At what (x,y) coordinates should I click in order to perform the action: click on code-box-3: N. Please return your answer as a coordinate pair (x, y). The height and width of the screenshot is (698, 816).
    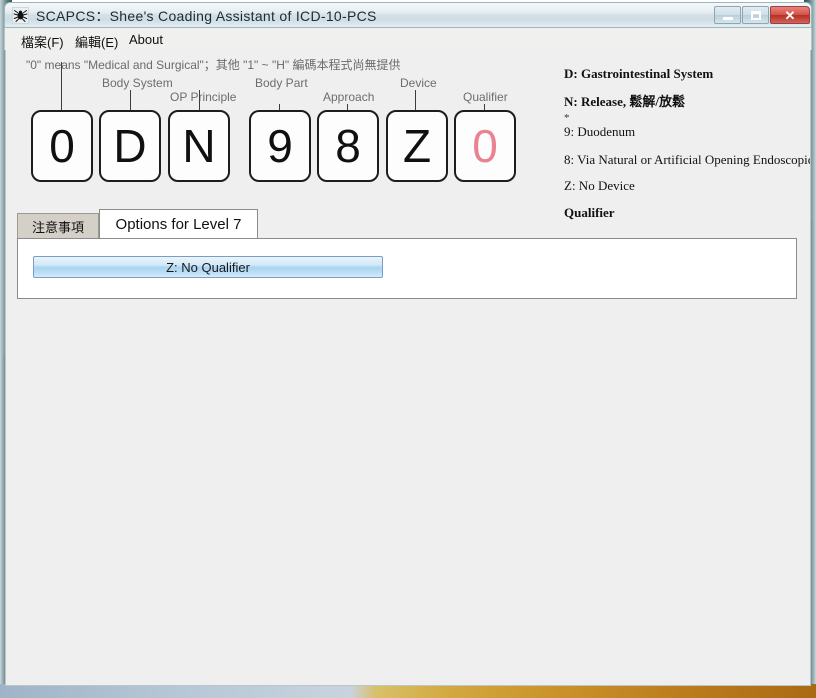
    Looking at the image, I should click on (199, 146).